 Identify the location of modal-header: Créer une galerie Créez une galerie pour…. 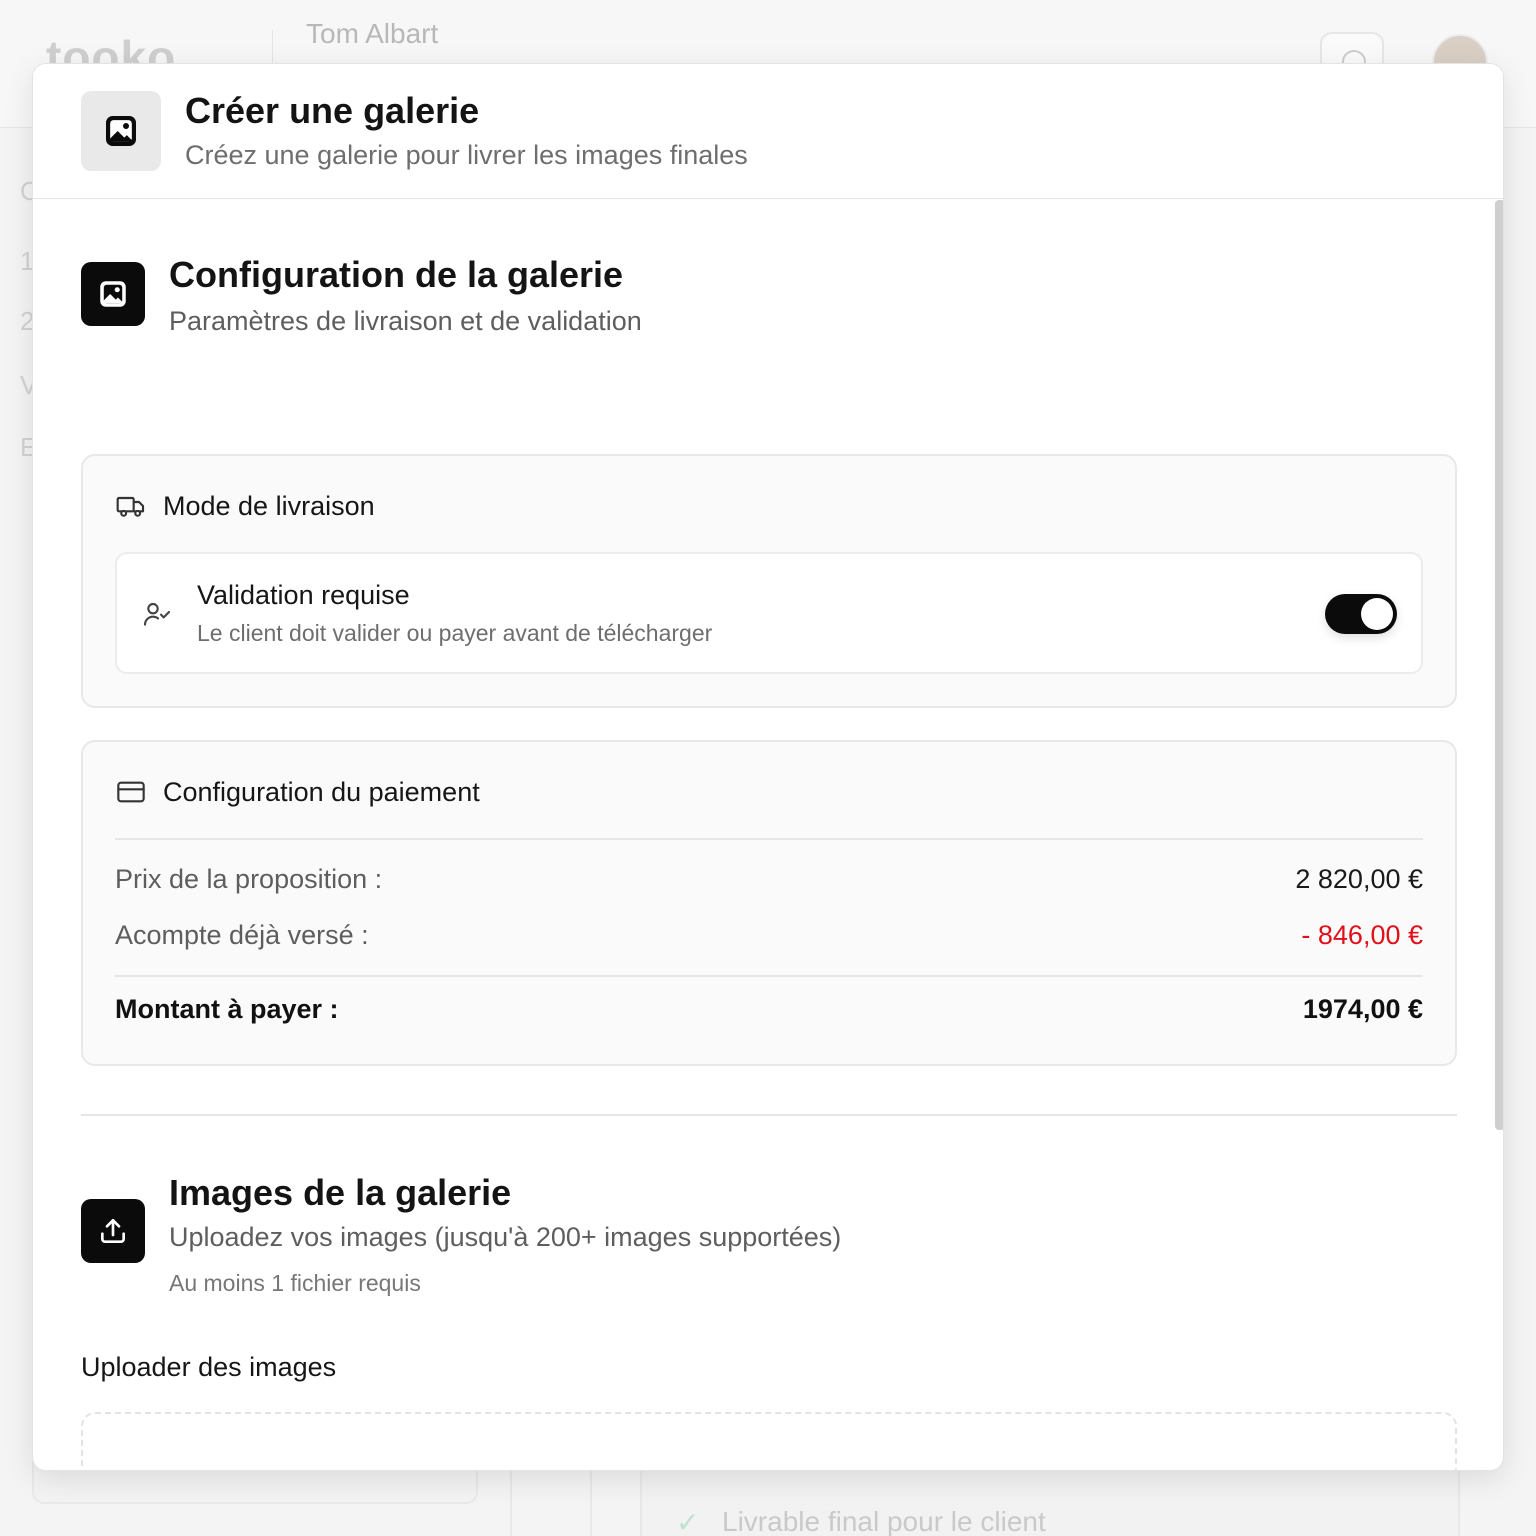
(768, 131).